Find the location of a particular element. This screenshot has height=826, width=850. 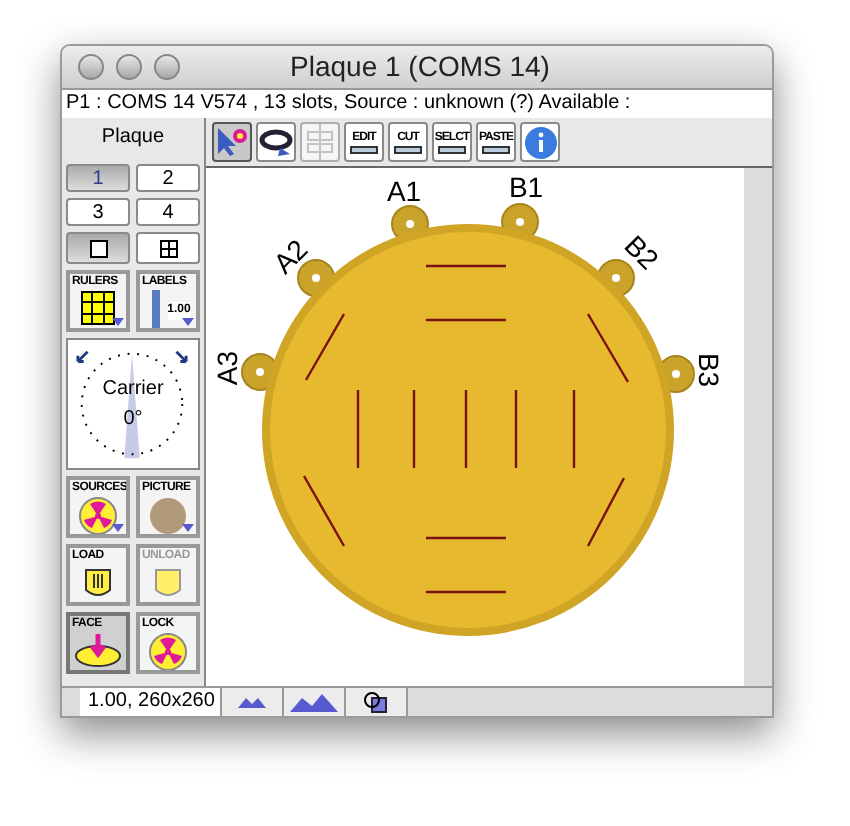

rotate-icon is located at coordinates (276, 142).